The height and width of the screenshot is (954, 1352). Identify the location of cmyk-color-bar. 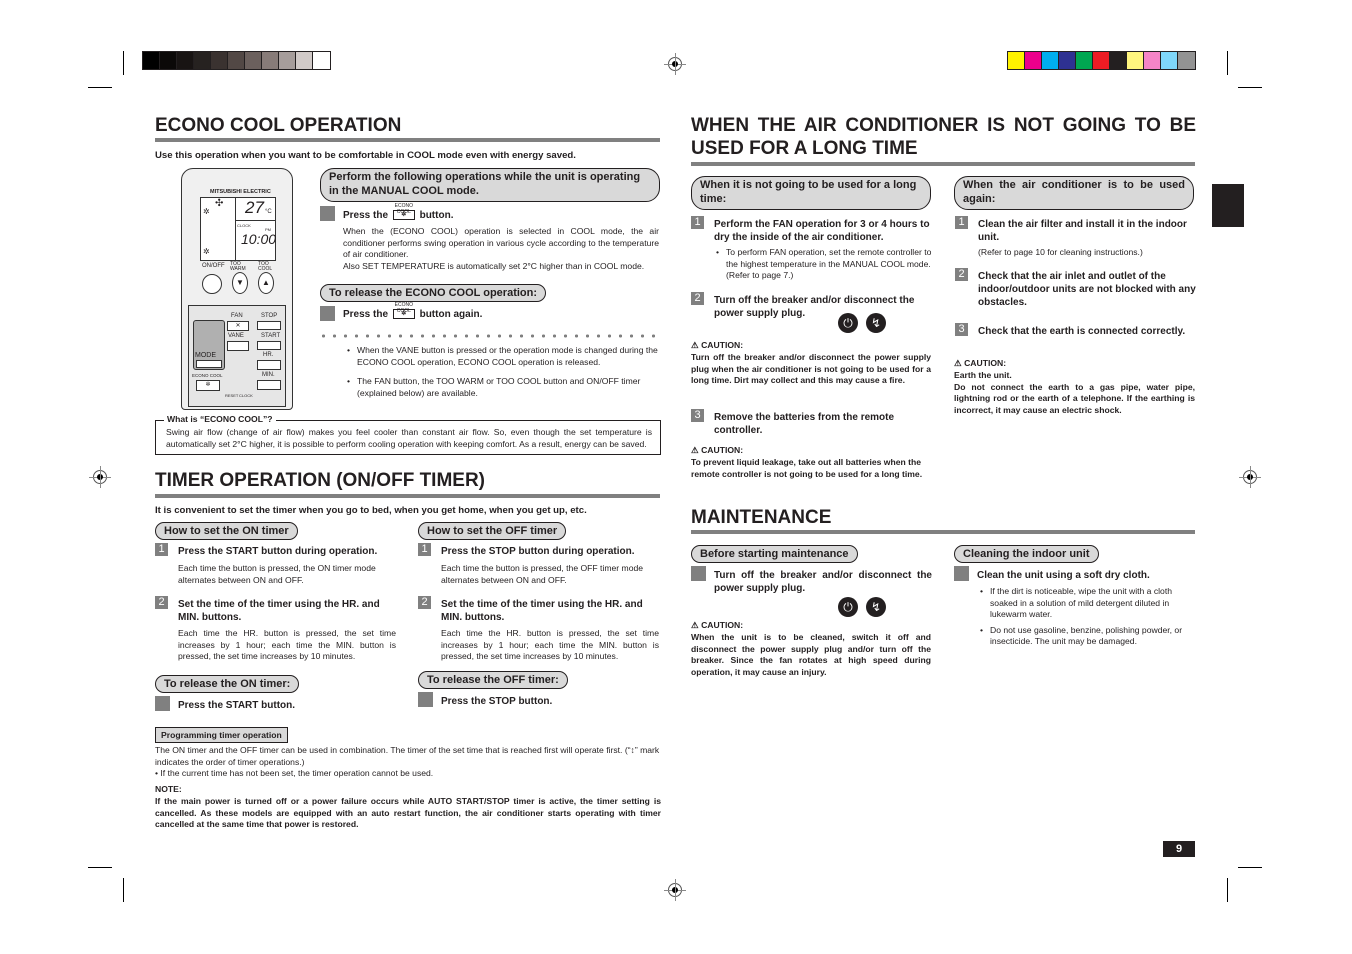
(1101, 60).